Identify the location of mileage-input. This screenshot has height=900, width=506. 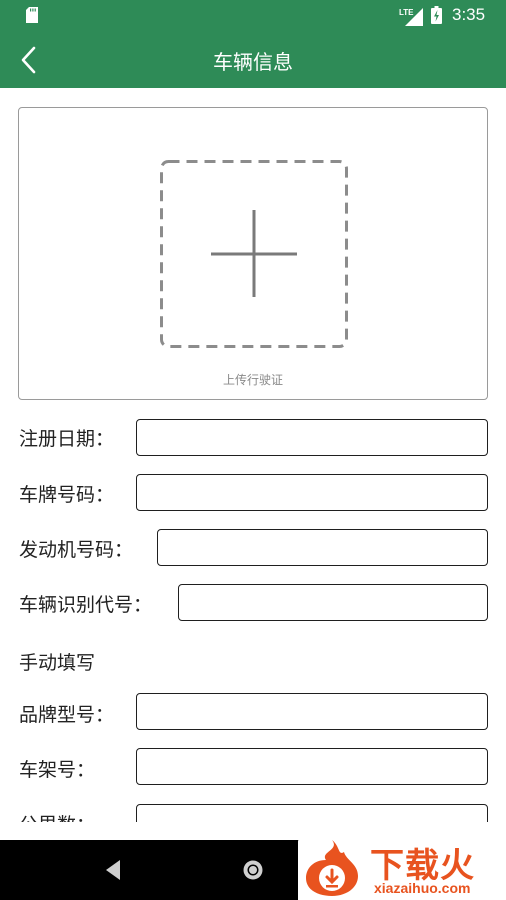
(312, 813).